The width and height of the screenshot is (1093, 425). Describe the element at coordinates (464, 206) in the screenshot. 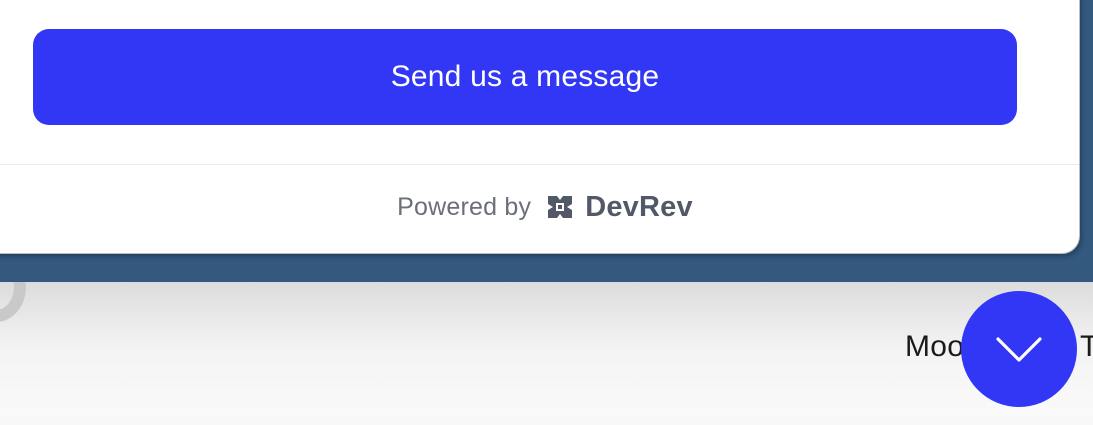

I see `powered-by-label: Powered by` at that location.